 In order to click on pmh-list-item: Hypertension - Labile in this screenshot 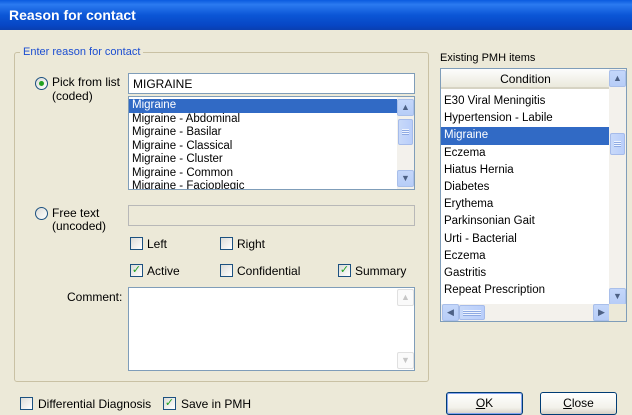, I will do `click(526, 118)`.